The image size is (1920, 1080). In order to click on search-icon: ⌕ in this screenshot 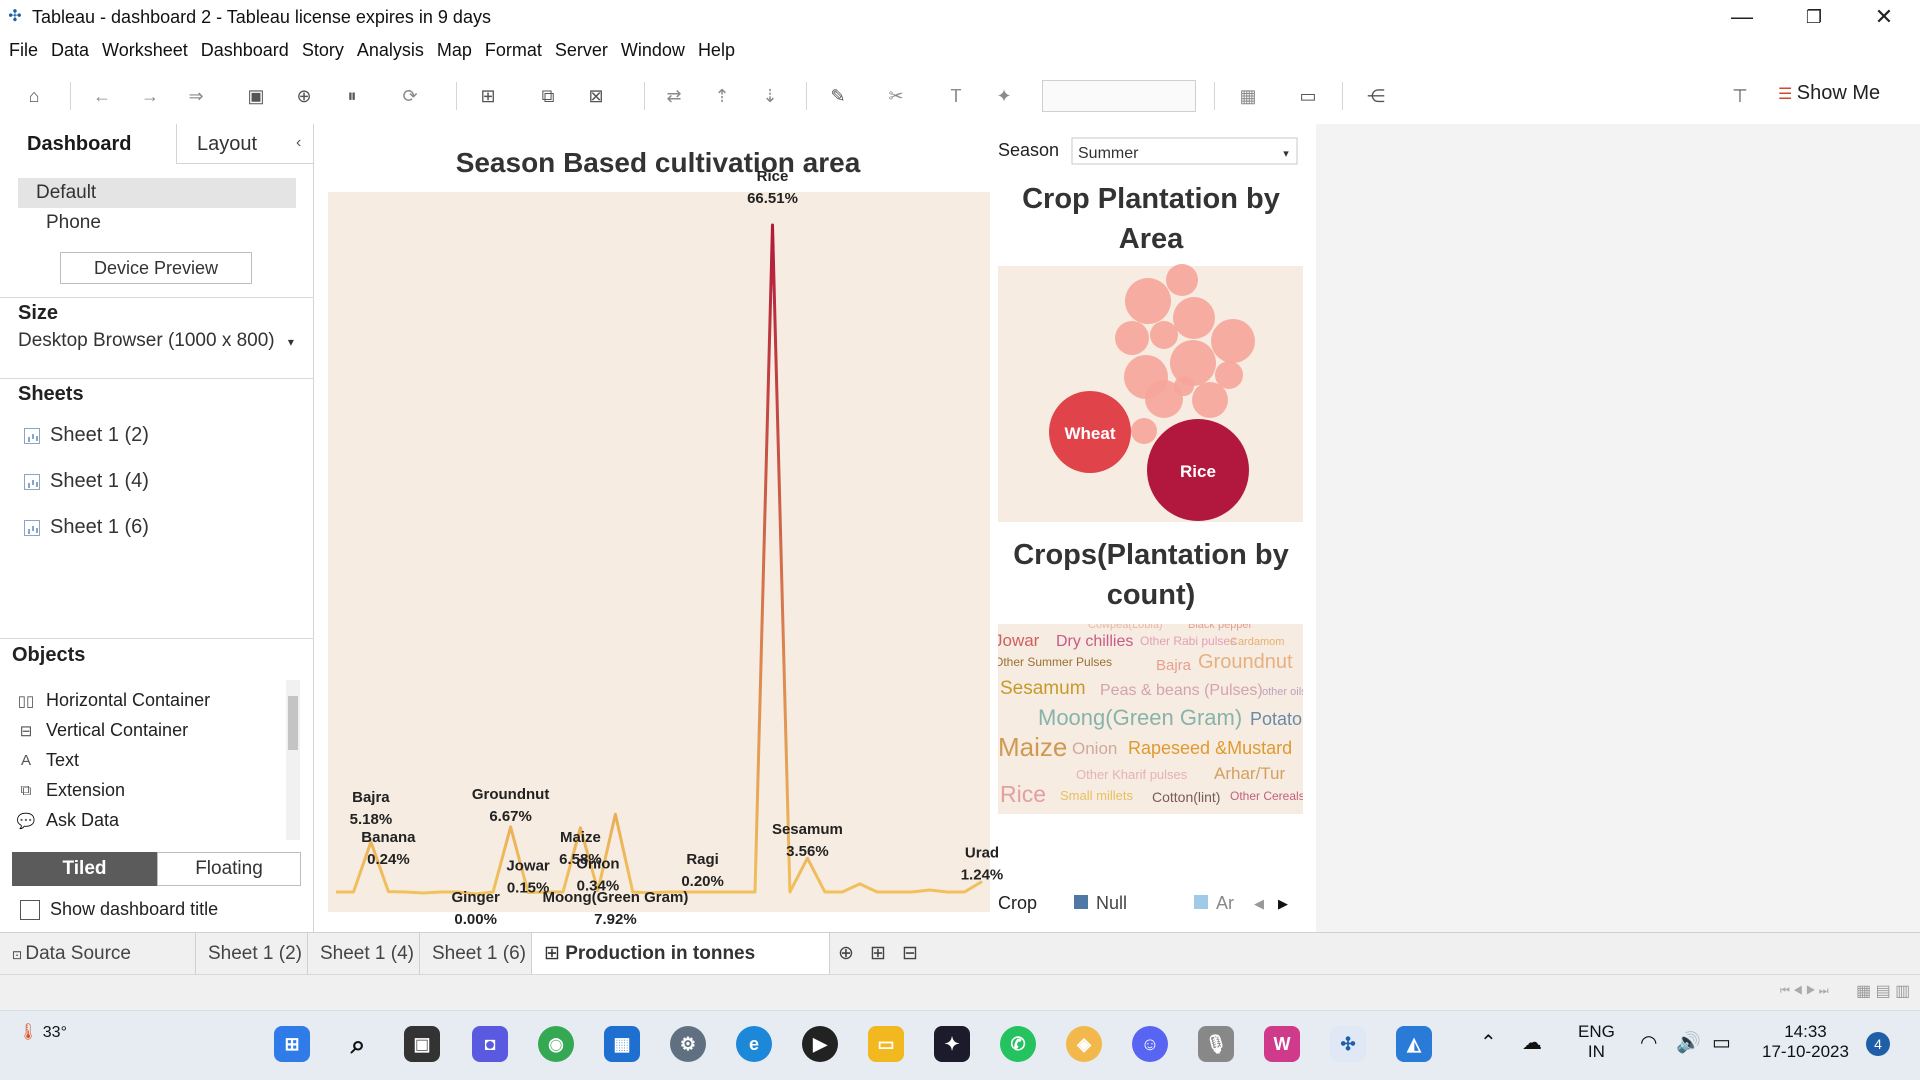, I will do `click(358, 1044)`.